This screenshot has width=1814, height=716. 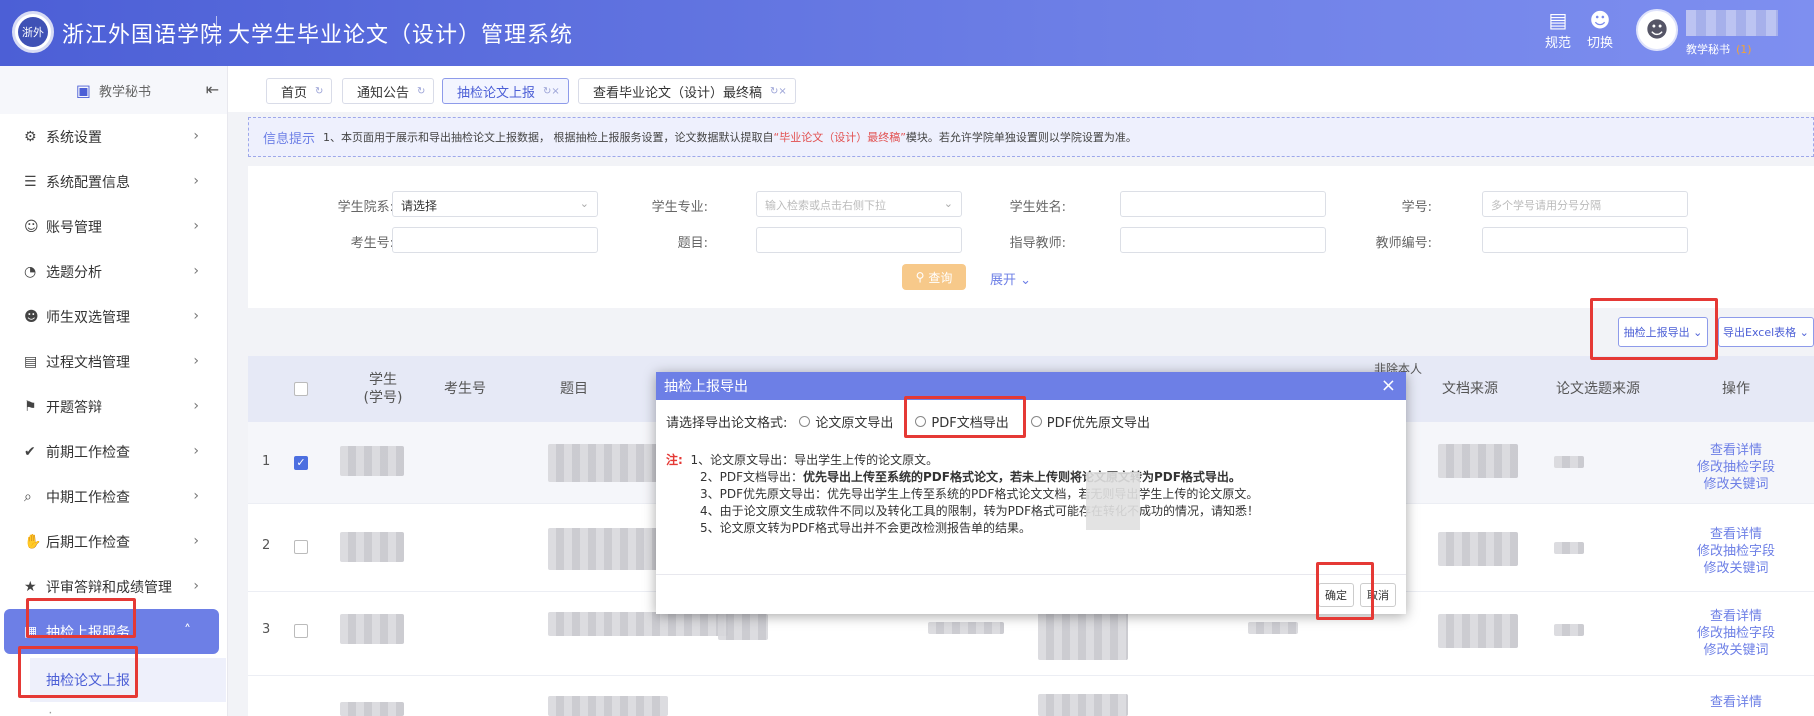 What do you see at coordinates (1719, 49) in the screenshot?
I see `user-role: 教学秘书 (1)` at bounding box center [1719, 49].